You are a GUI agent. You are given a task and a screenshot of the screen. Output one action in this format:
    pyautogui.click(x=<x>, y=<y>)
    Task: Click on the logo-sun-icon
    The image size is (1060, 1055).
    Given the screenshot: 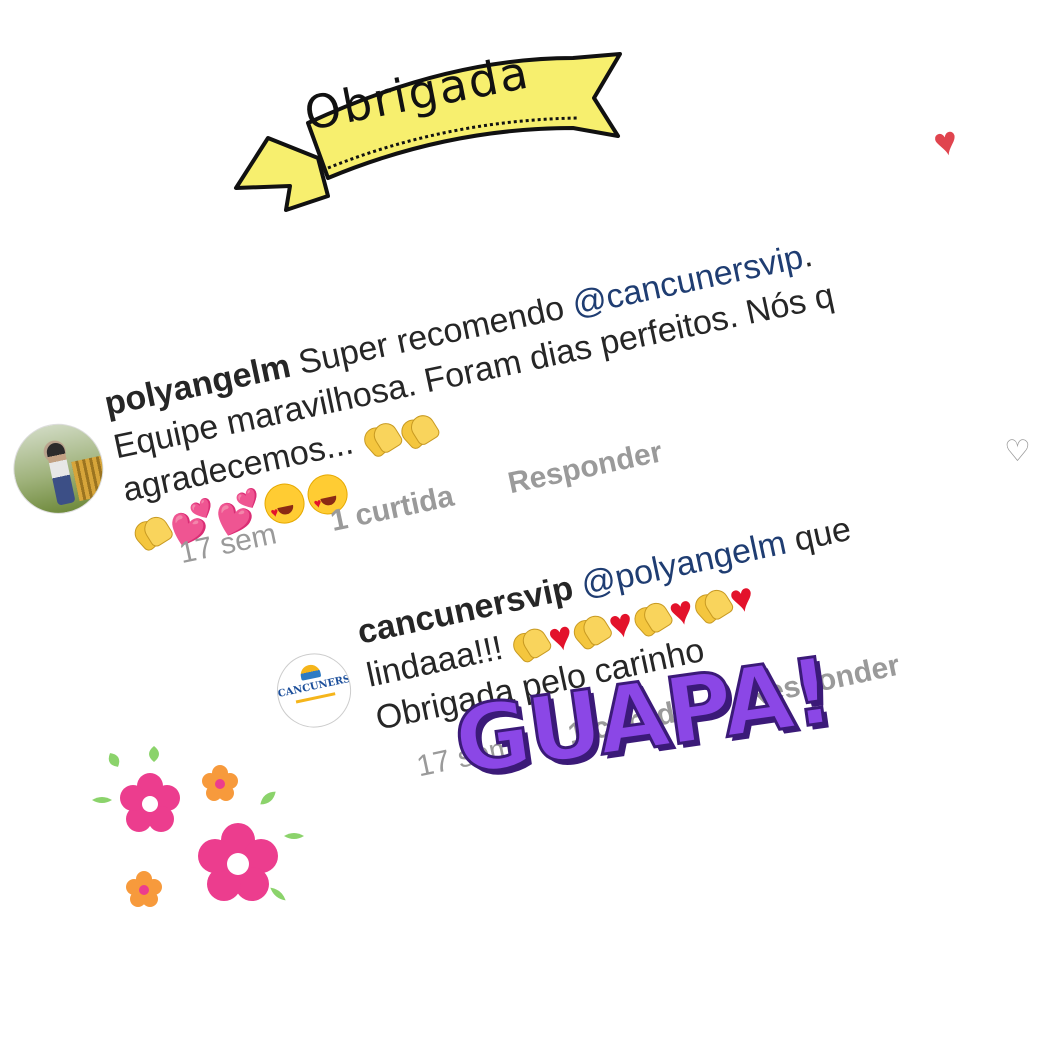 What is the action you would take?
    pyautogui.click(x=310, y=671)
    